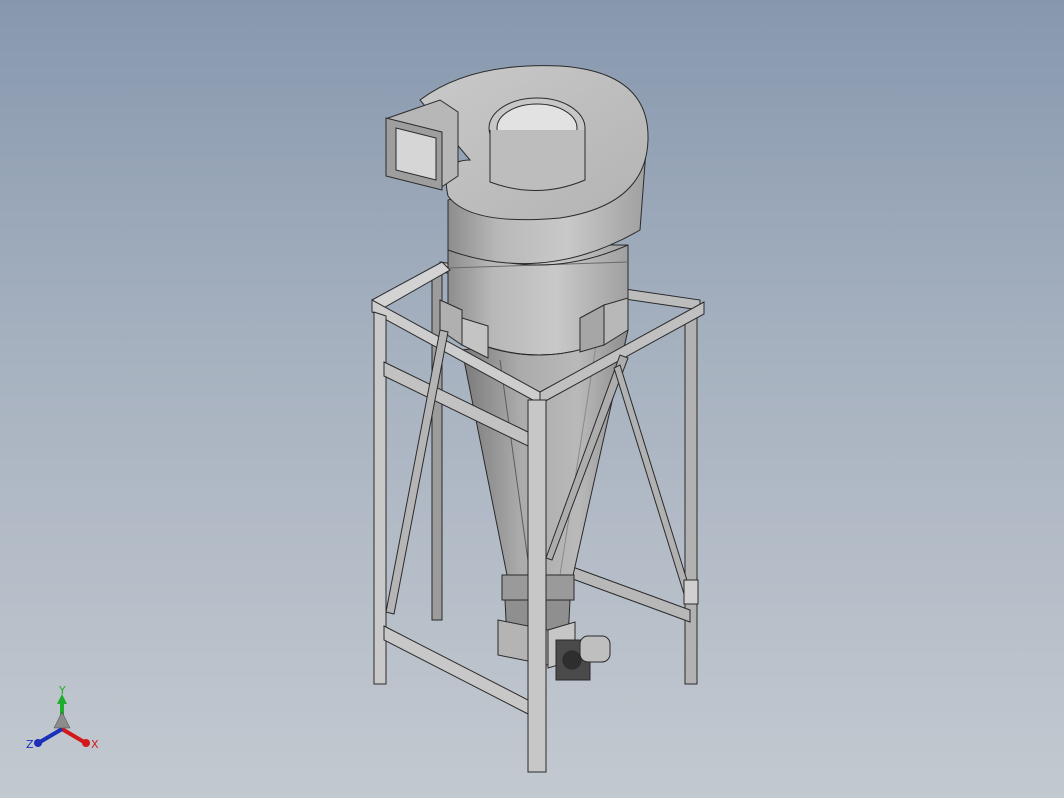  I want to click on x-axis-arrow-icon, so click(75, 737).